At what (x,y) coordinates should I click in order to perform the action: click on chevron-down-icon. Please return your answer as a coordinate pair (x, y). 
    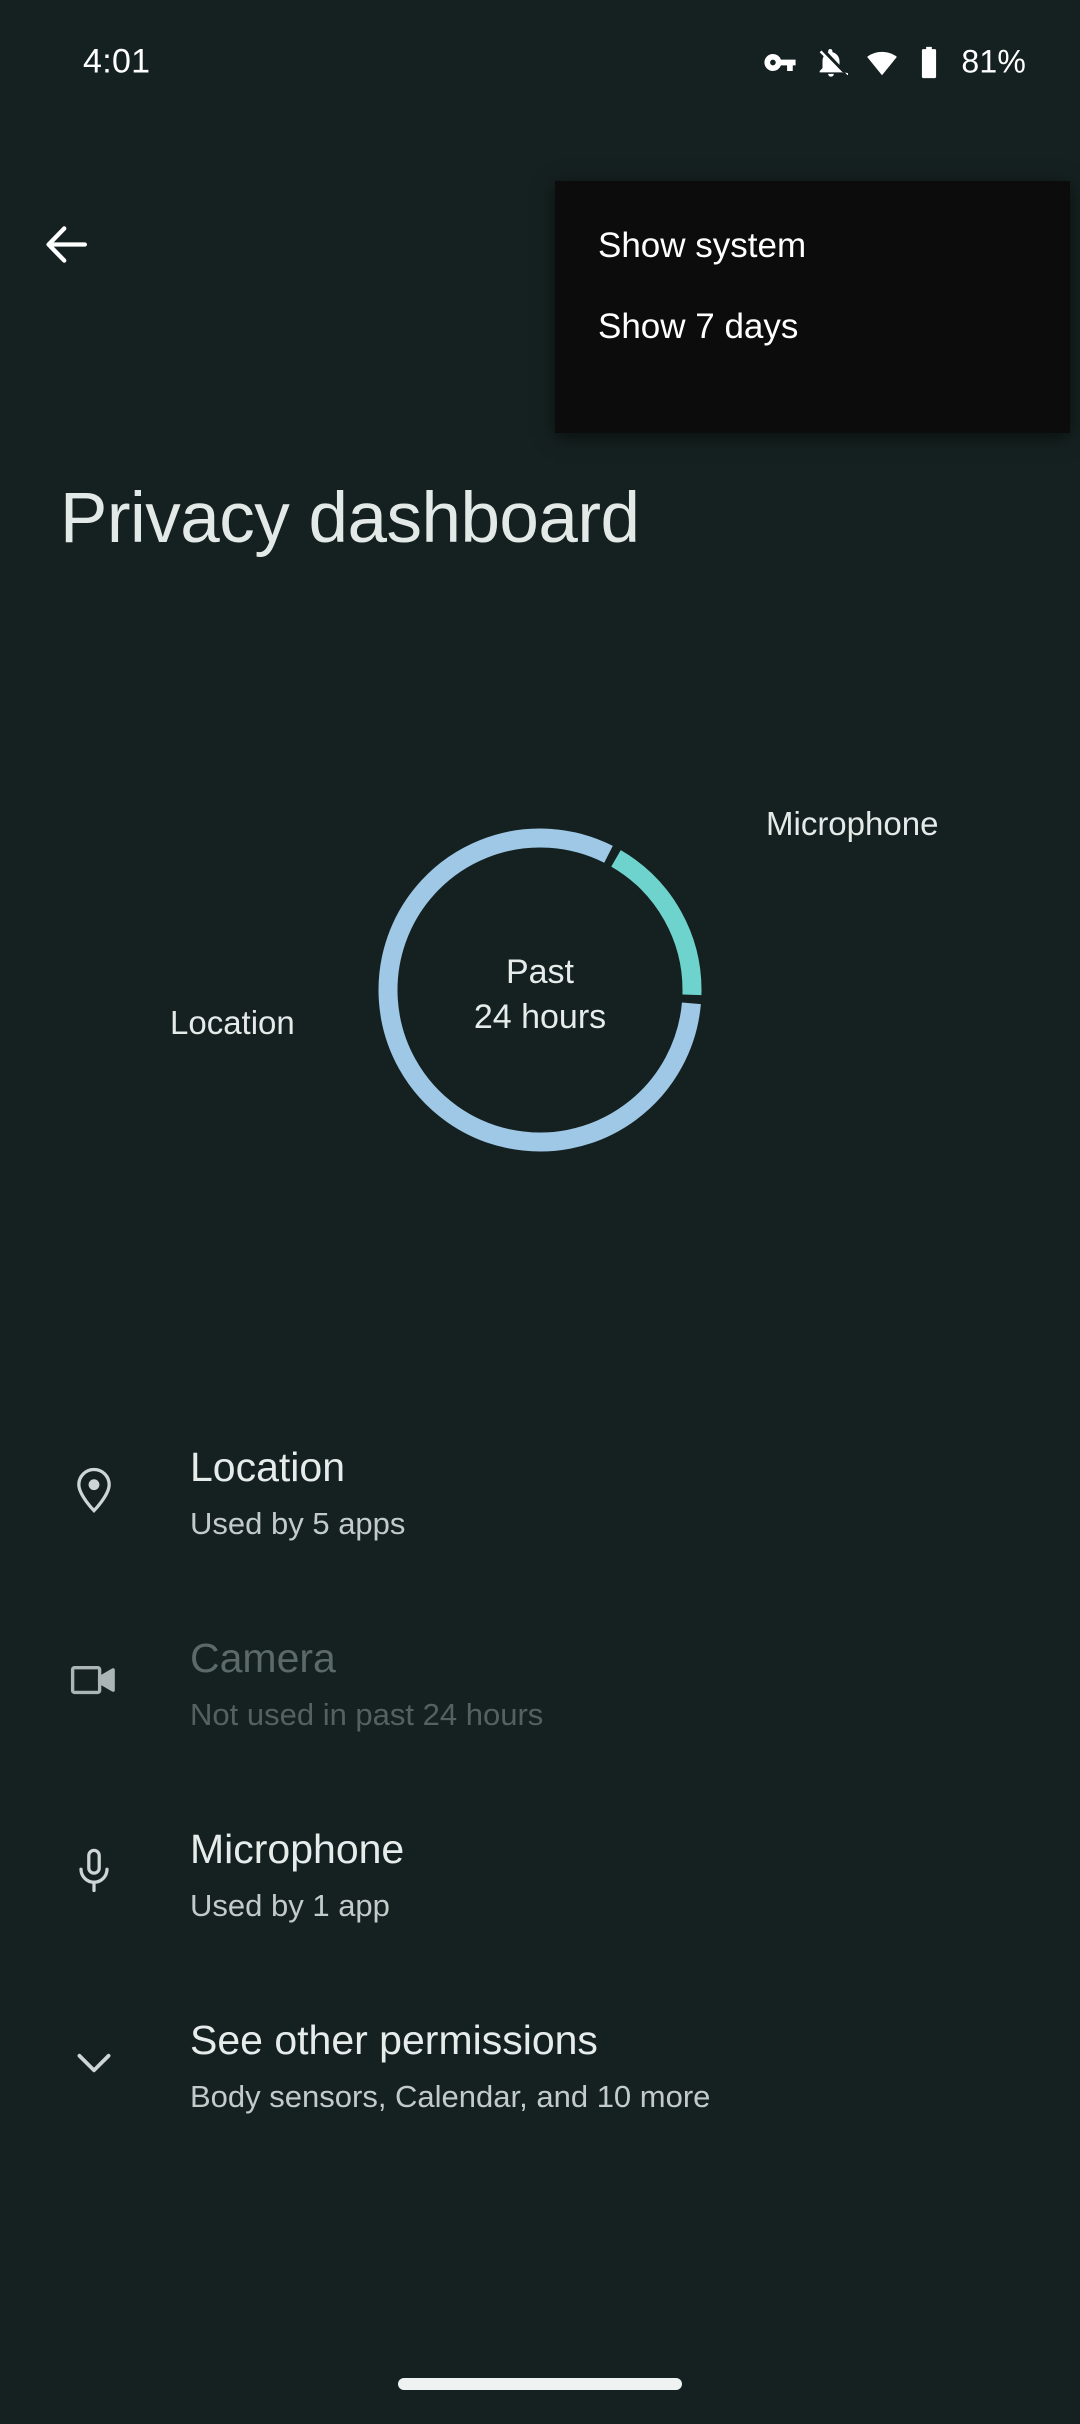
    Looking at the image, I should click on (94, 2062).